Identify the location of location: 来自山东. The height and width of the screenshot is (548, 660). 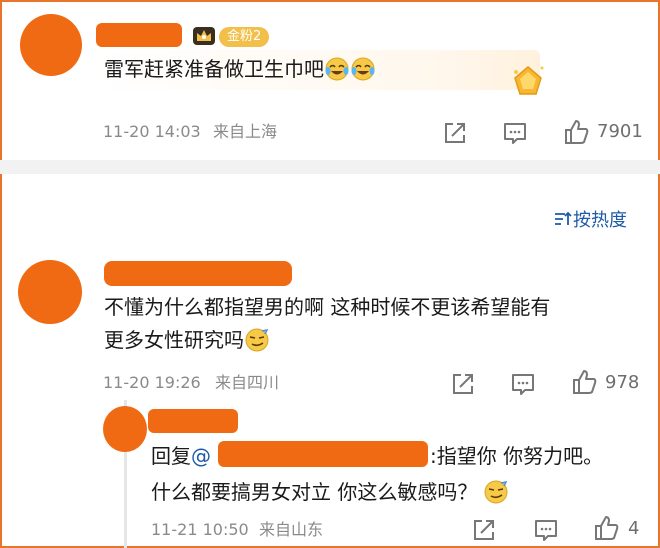
(291, 529).